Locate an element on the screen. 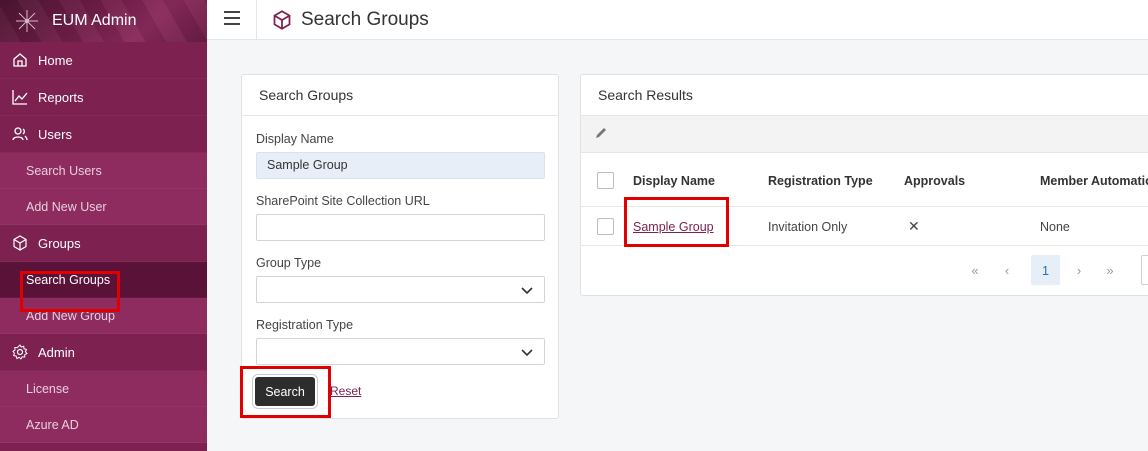 The width and height of the screenshot is (1148, 451). row-checkbox is located at coordinates (605, 226).